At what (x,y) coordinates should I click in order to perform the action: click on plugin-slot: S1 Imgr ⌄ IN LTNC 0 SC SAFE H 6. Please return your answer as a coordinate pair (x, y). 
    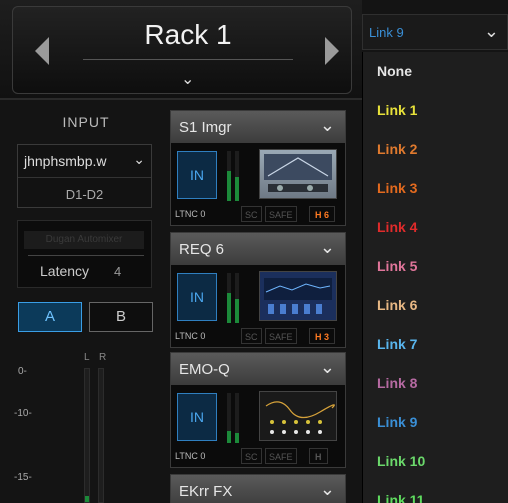
    Looking at the image, I should click on (258, 168).